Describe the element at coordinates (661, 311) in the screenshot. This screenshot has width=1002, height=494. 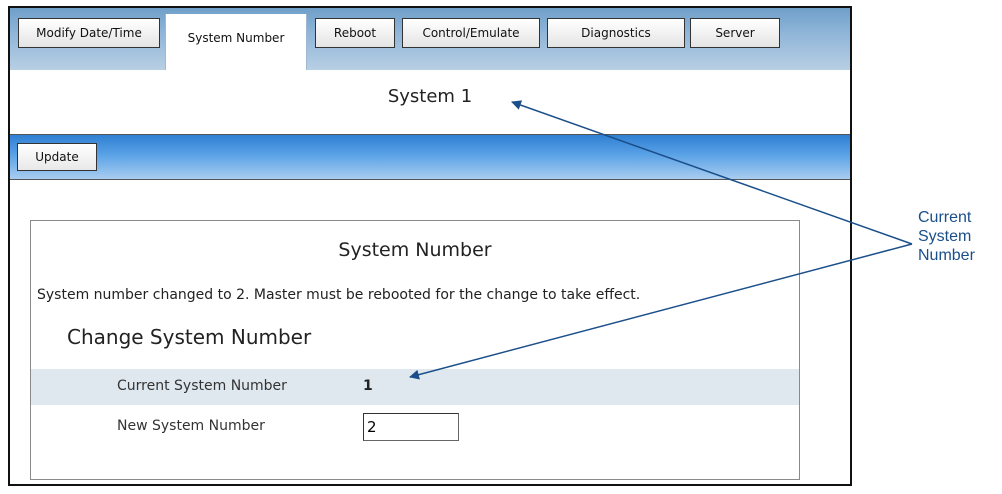
I see `arrow-to-current-value` at that location.